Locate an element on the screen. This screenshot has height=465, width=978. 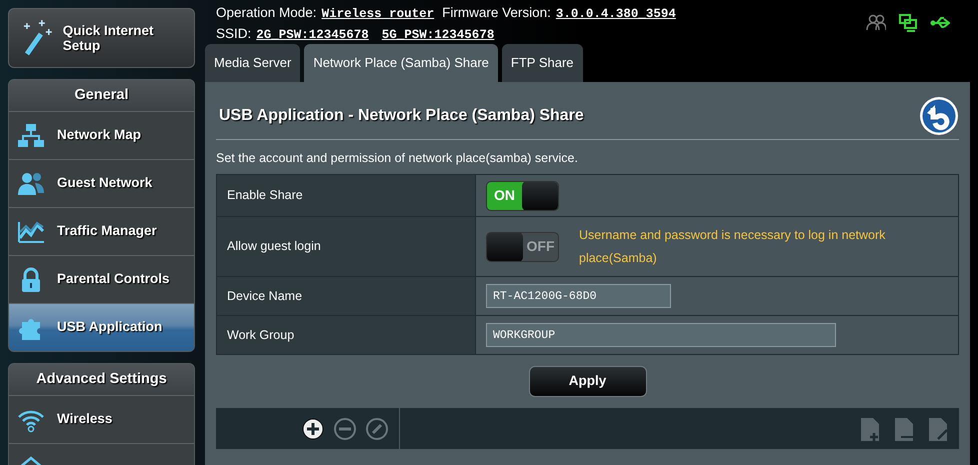
ssid-link: 5G_PSW:12345678 is located at coordinates (438, 35).